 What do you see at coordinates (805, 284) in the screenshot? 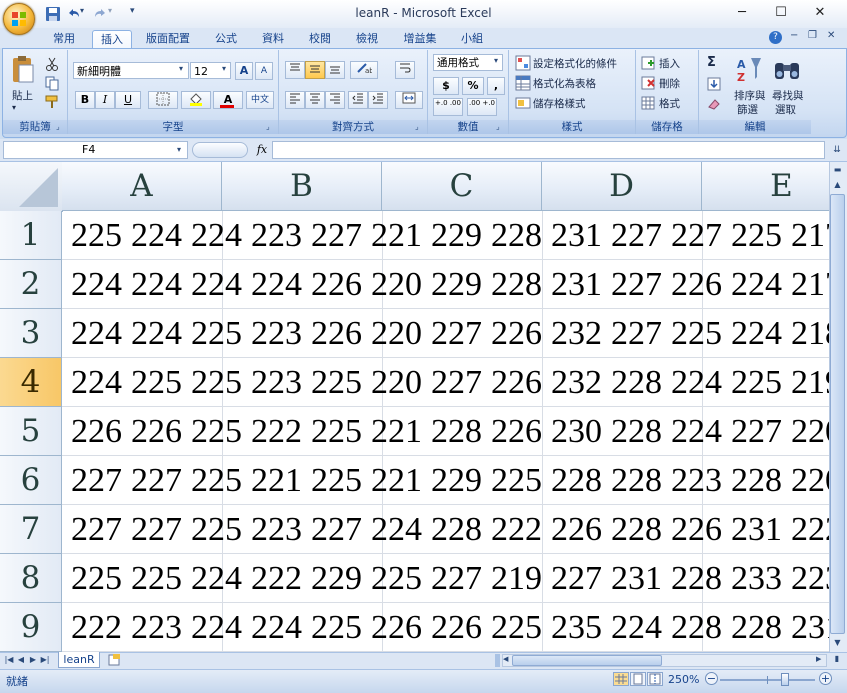
I see `cell-value: 217` at bounding box center [805, 284].